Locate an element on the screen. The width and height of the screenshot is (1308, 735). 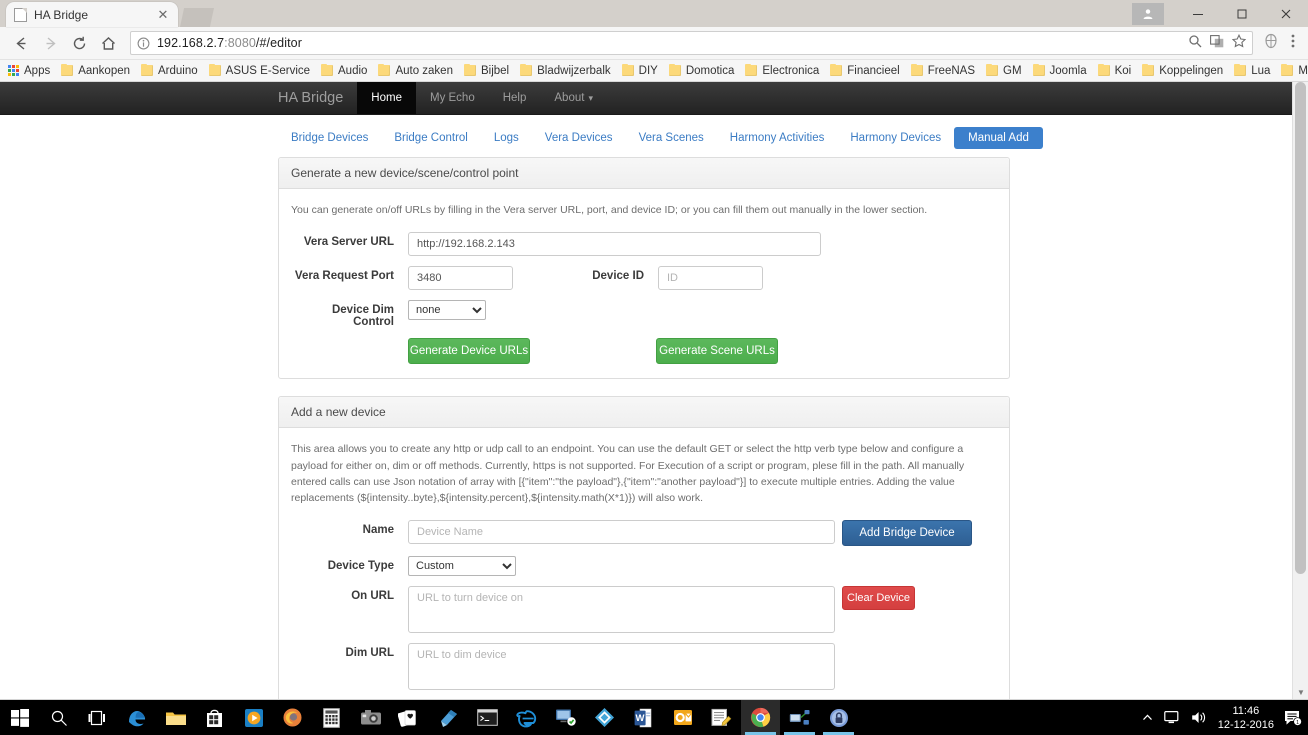
tab-vera-scenes: Vera Scenes is located at coordinates (671, 138).